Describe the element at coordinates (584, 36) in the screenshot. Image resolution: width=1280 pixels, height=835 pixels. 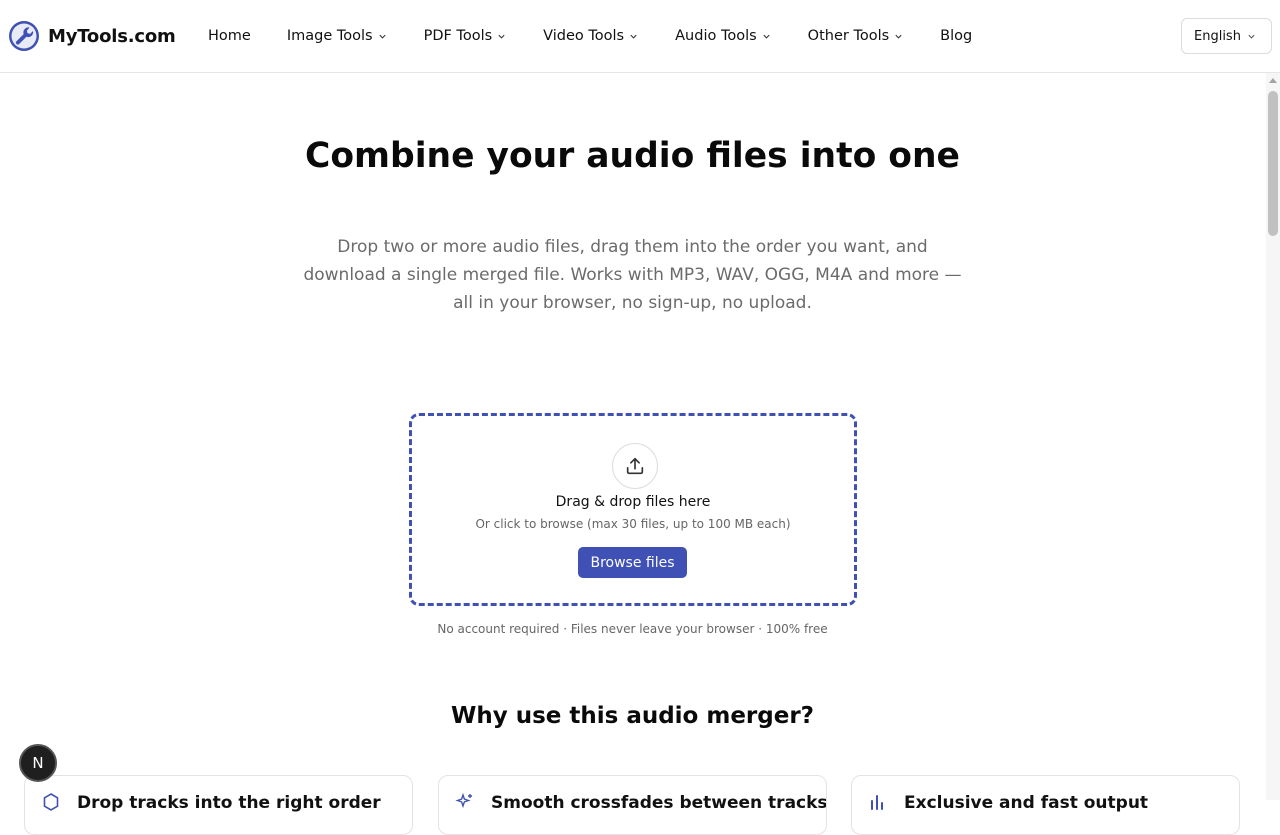
I see `nav-video-tools-label: Video Tools` at that location.